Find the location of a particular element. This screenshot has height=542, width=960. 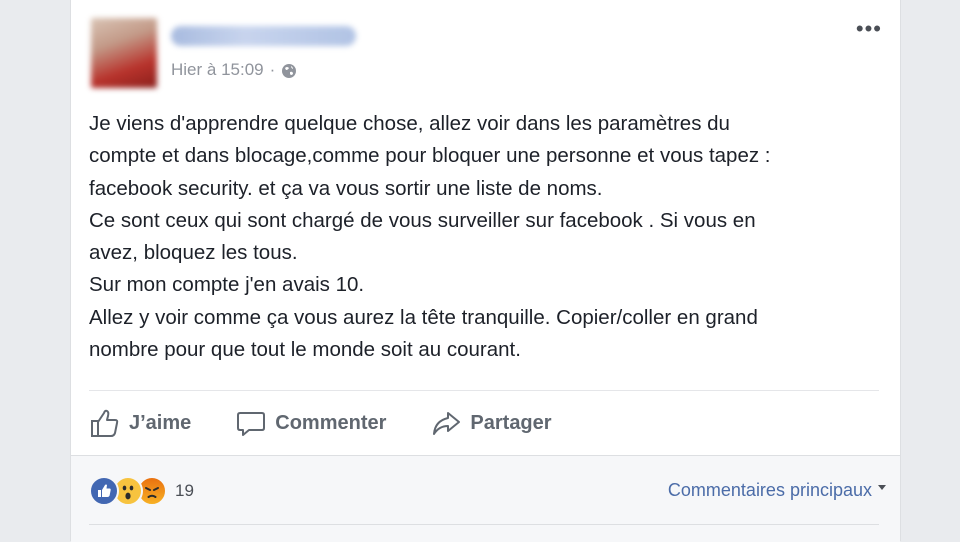

author-name is located at coordinates (263, 36).